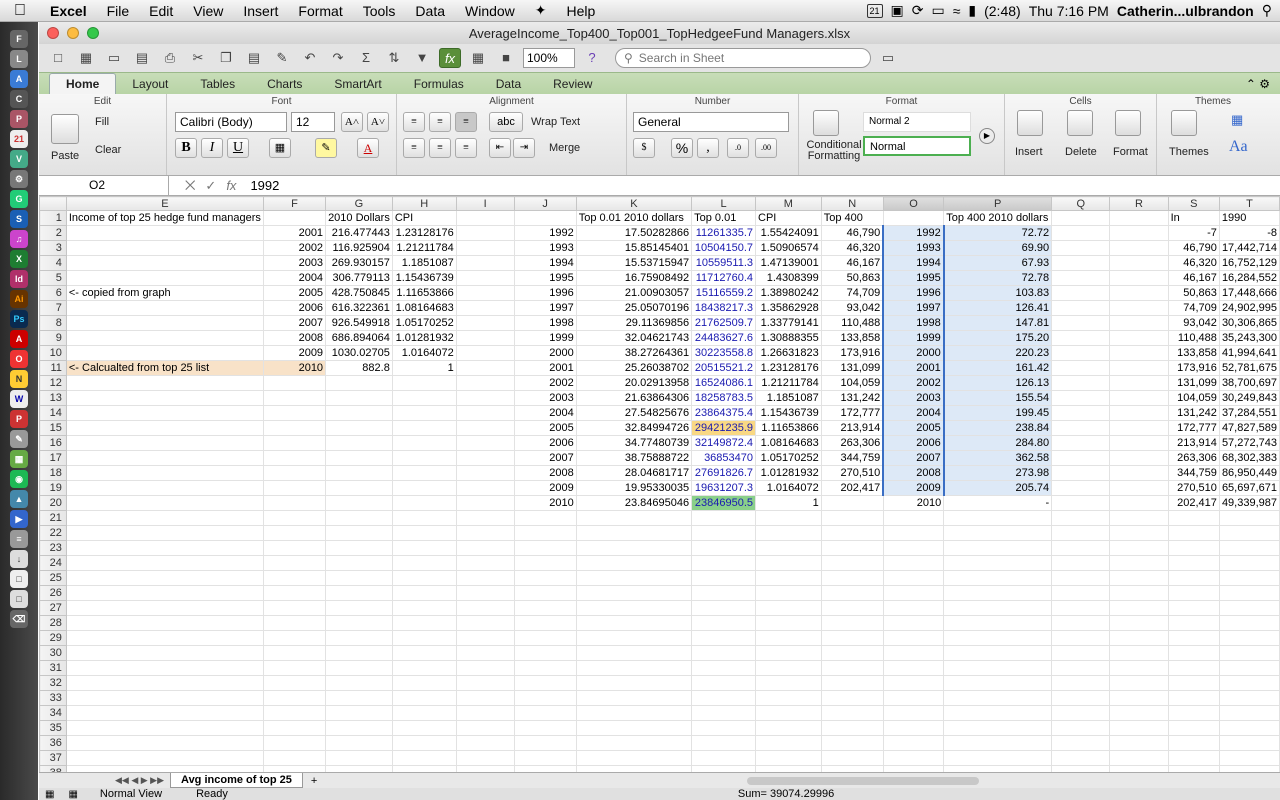 This screenshot has width=1280, height=800. I want to click on cell-t20: 49,339,987, so click(1249, 503).